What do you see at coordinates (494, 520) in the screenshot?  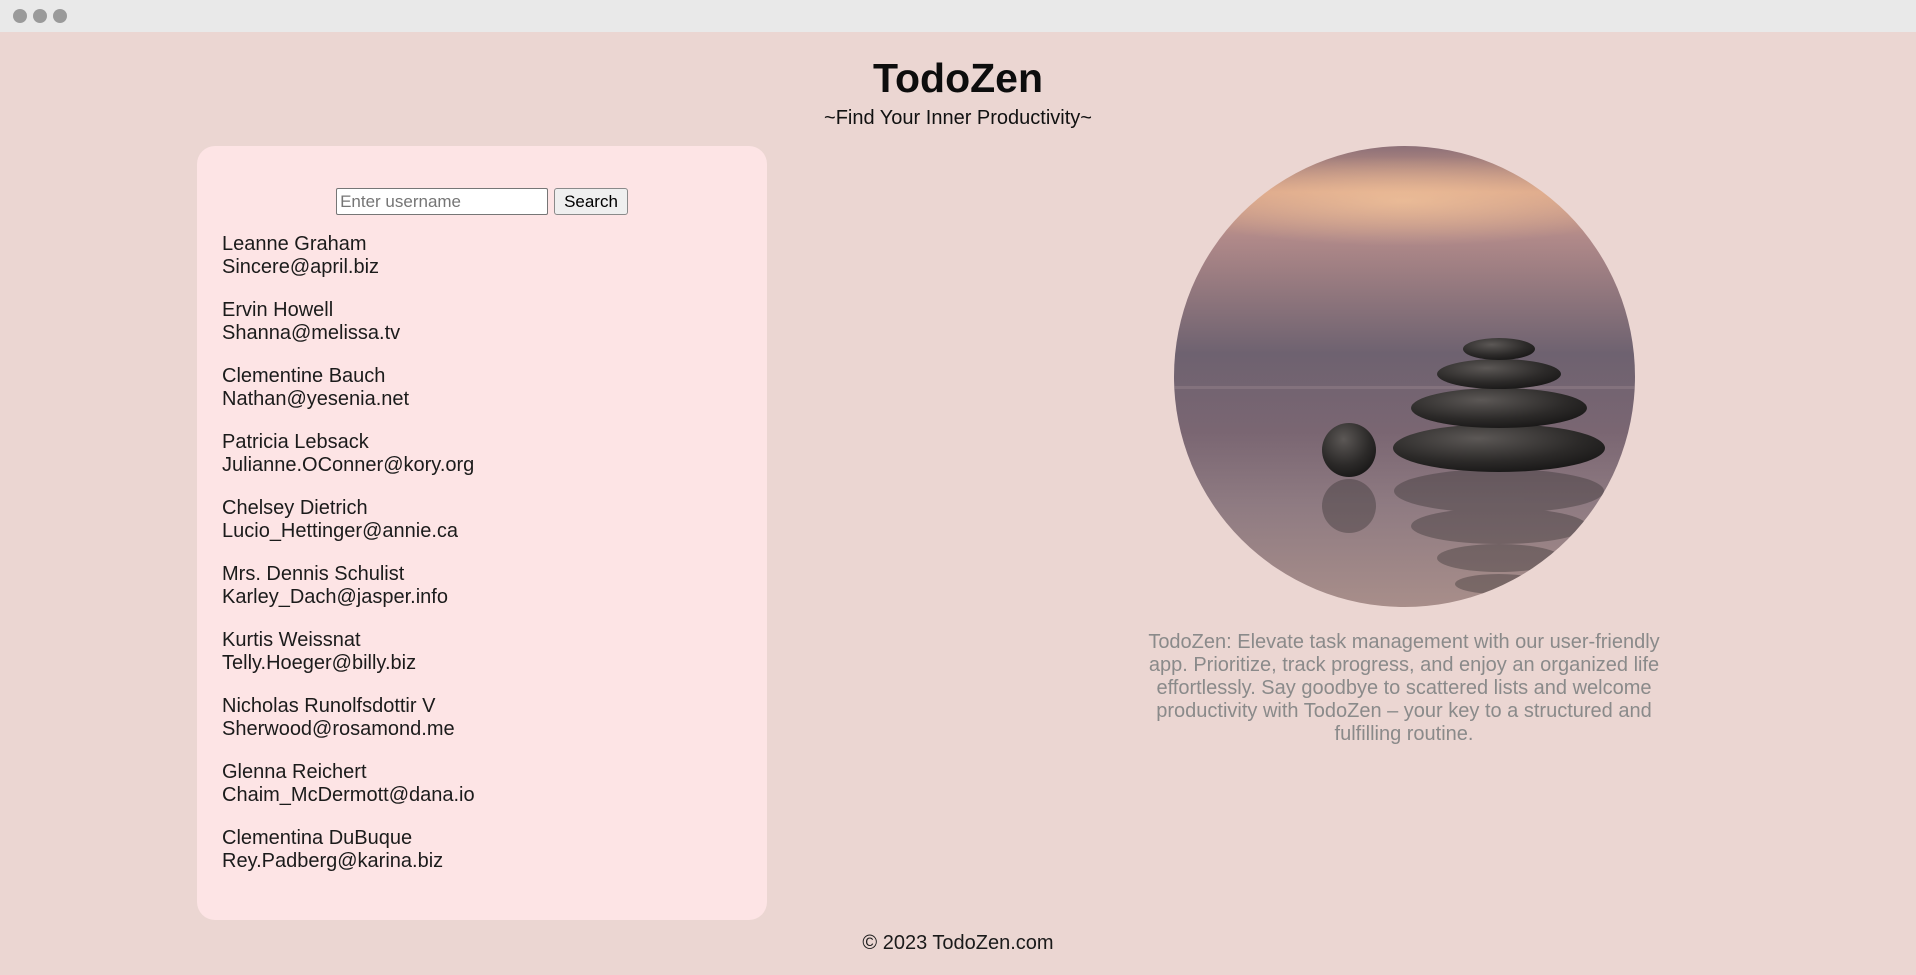 I see `user-list-item: Chelsey Dietrich Lucio_Hettinger@annie.ca` at bounding box center [494, 520].